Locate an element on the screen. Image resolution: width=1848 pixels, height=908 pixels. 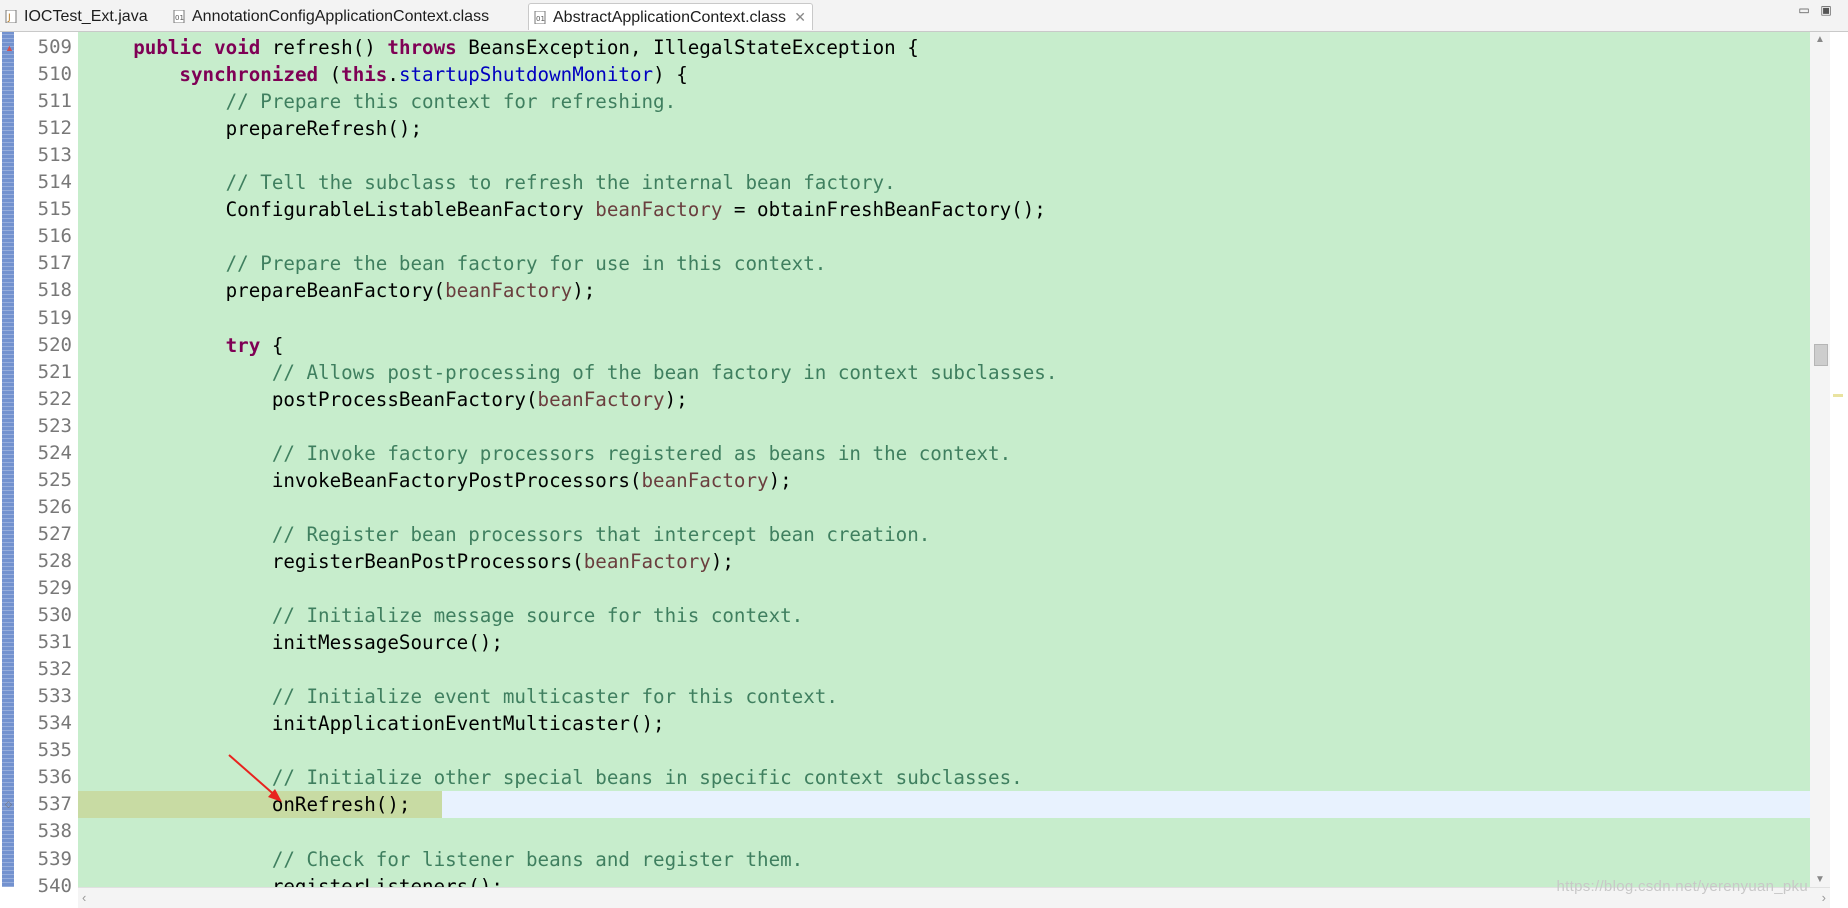
scroll-down-icon: ▼ is located at coordinates (1820, 879).